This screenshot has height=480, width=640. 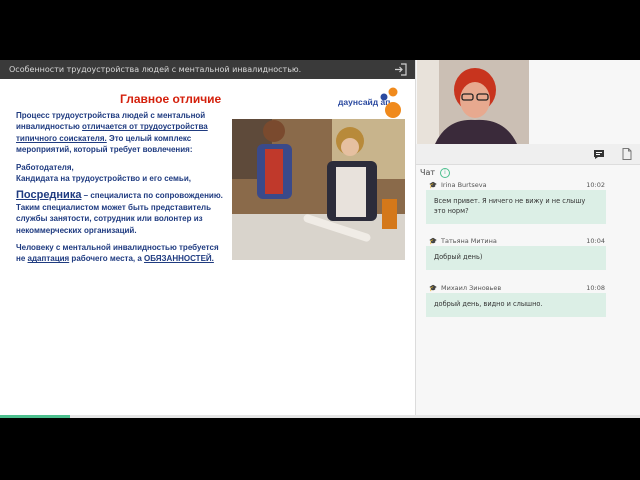 I want to click on chat-message: 🎓 Татьяна Митина 10:04 Добрый день), so click(x=516, y=253).